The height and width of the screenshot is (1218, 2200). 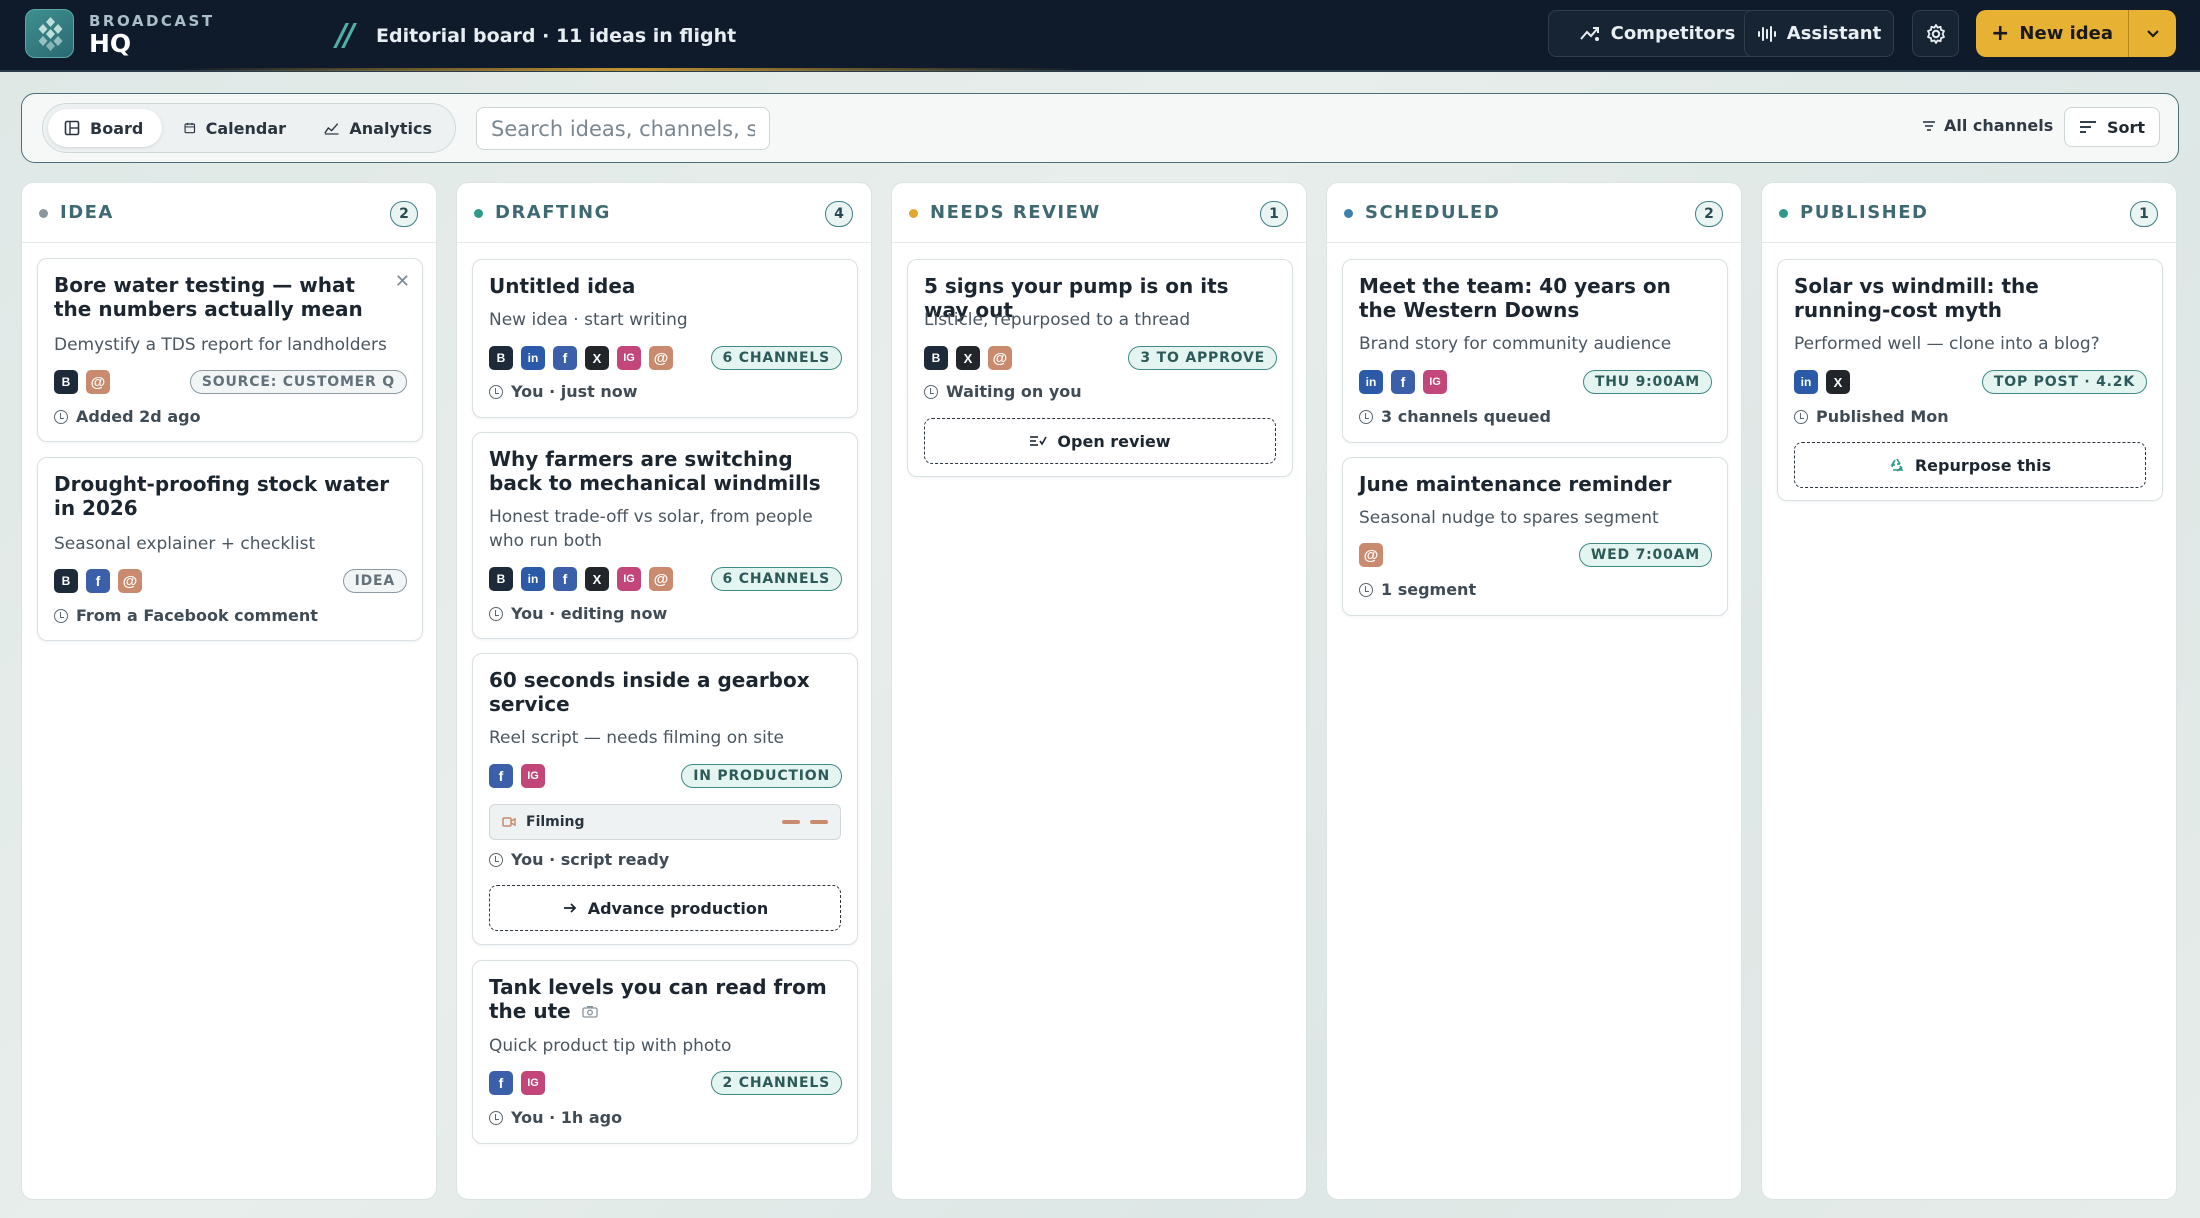 What do you see at coordinates (1970, 465) in the screenshot?
I see `repurpose-button: Repurpose this` at bounding box center [1970, 465].